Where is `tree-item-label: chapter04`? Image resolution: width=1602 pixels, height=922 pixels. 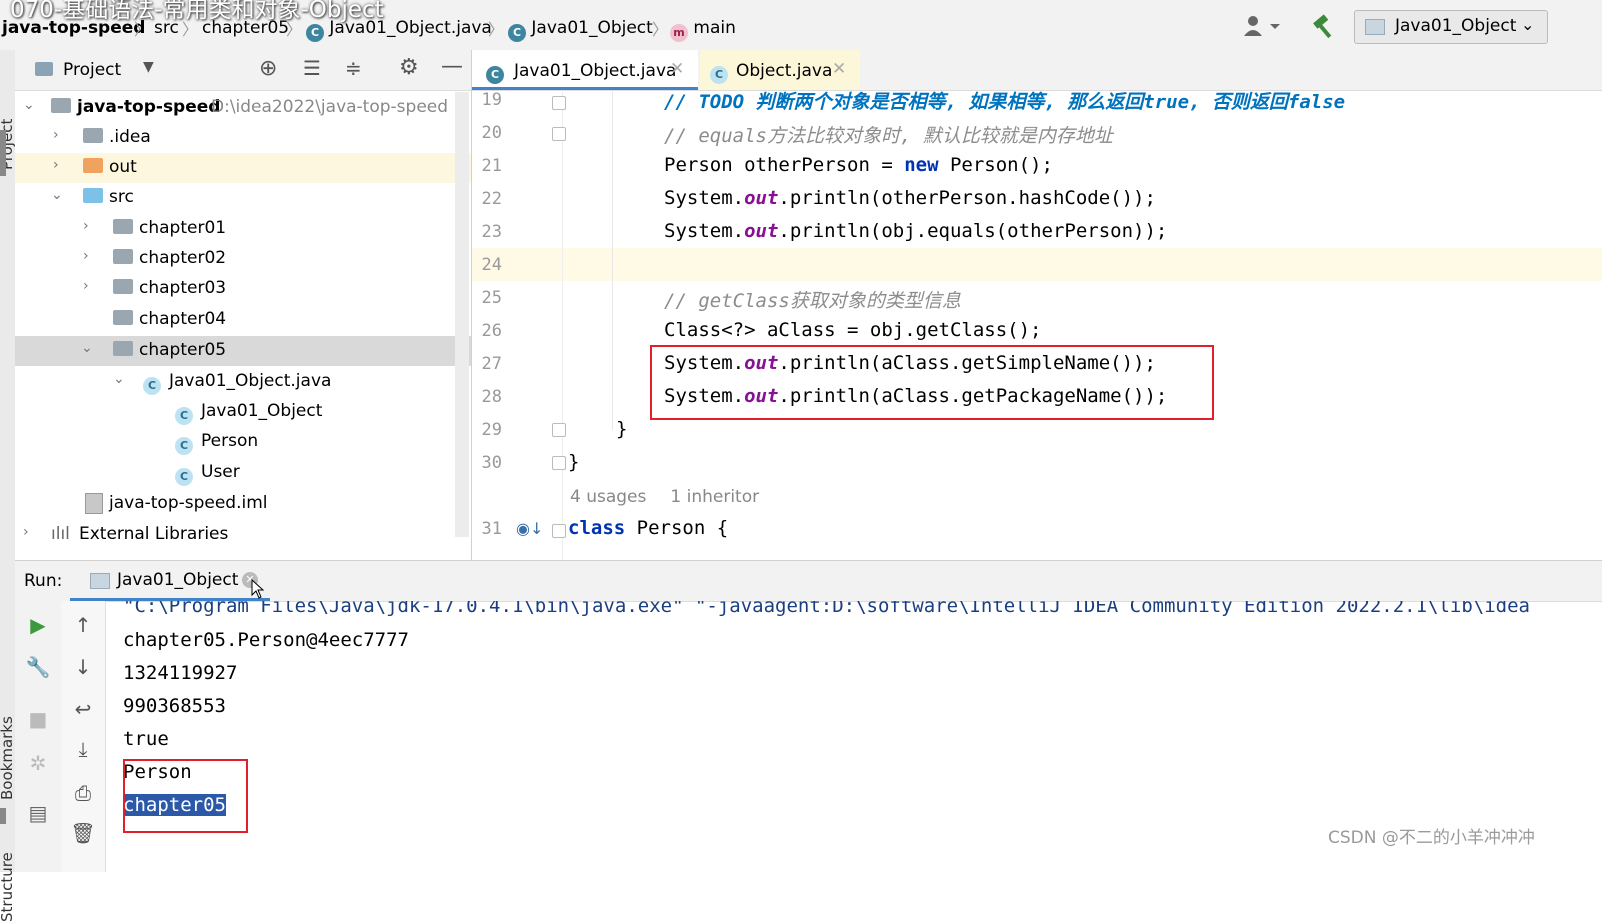 tree-item-label: chapter04 is located at coordinates (183, 319).